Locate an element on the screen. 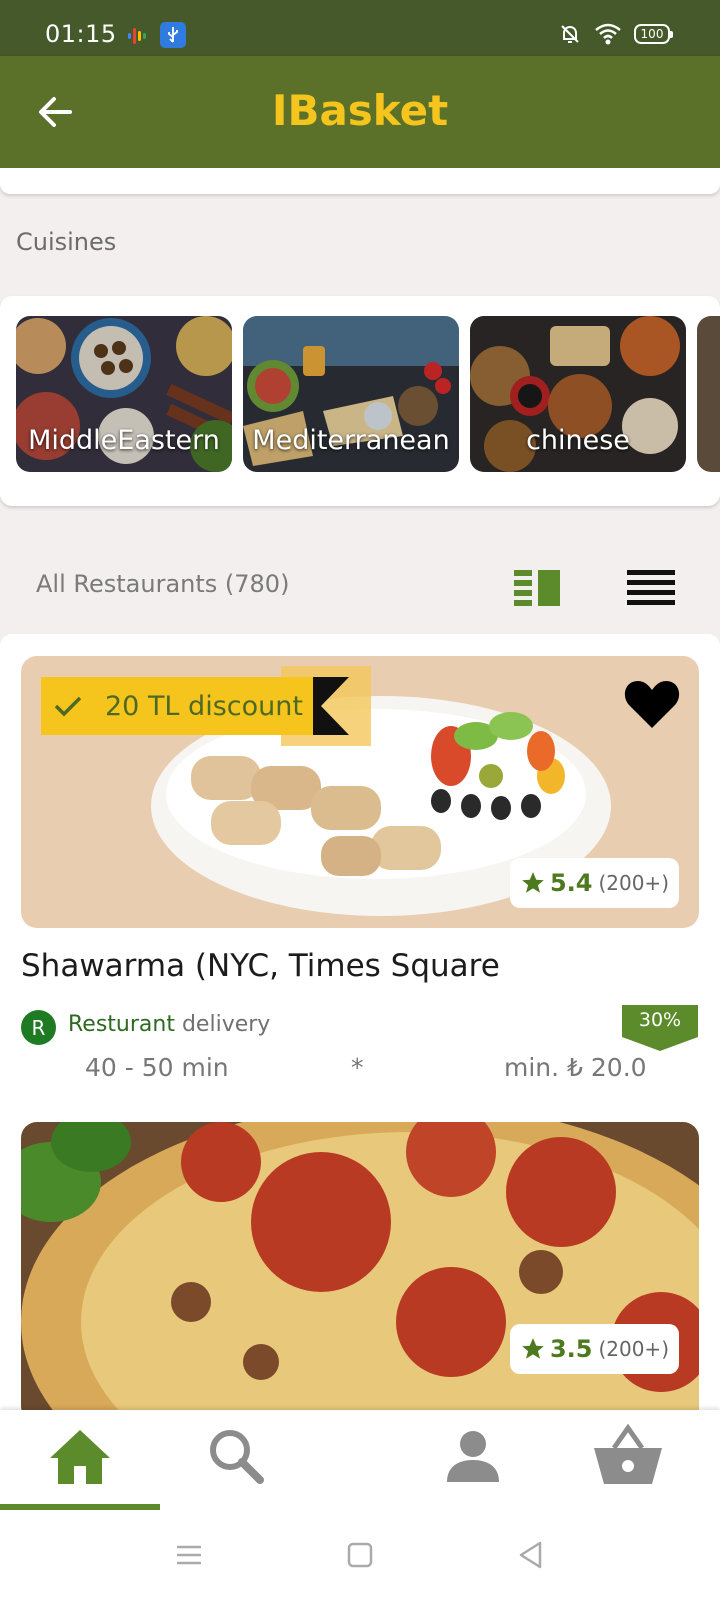 The width and height of the screenshot is (720, 1600). grid-view-icon is located at coordinates (539, 588).